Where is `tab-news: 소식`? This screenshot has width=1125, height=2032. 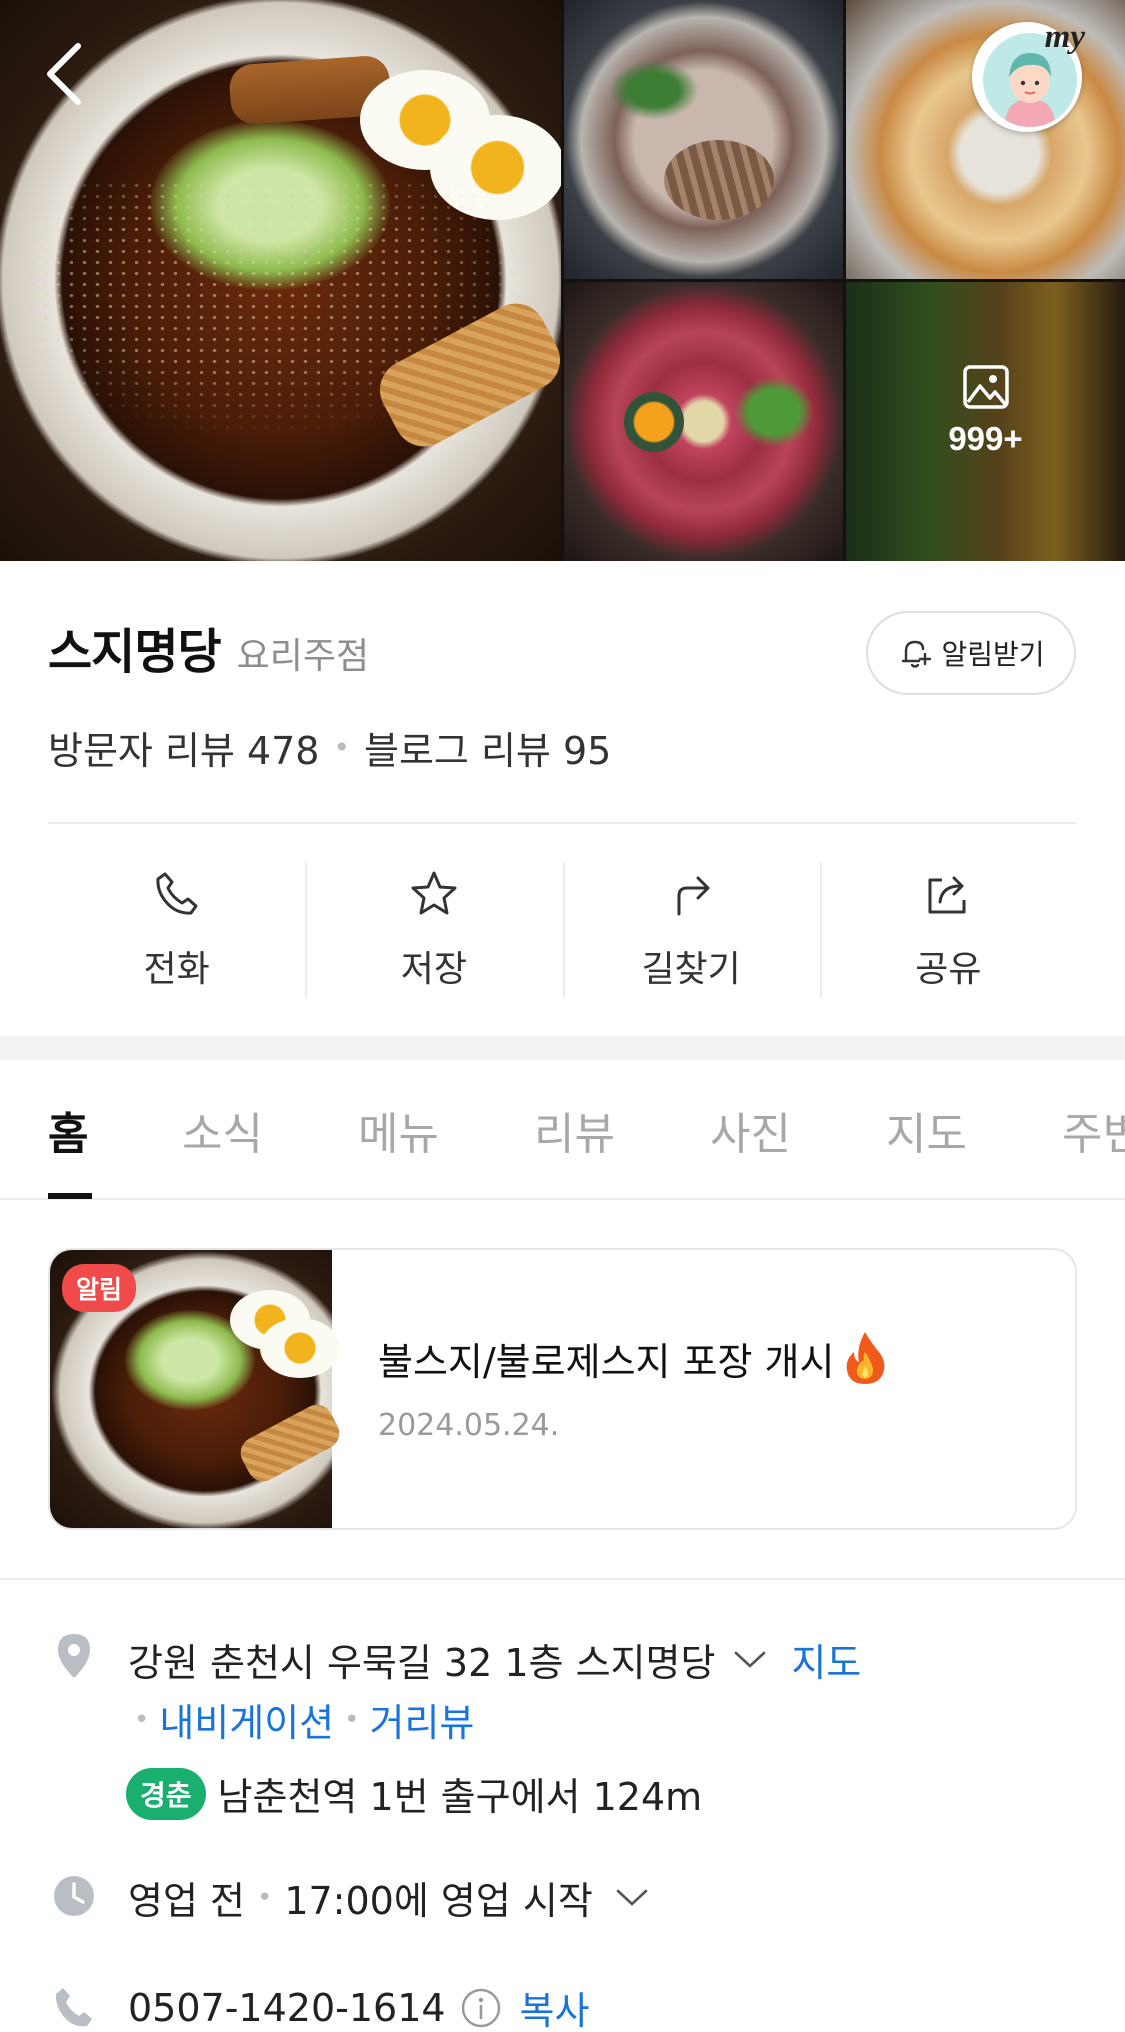 tab-news: 소식 is located at coordinates (222, 1129).